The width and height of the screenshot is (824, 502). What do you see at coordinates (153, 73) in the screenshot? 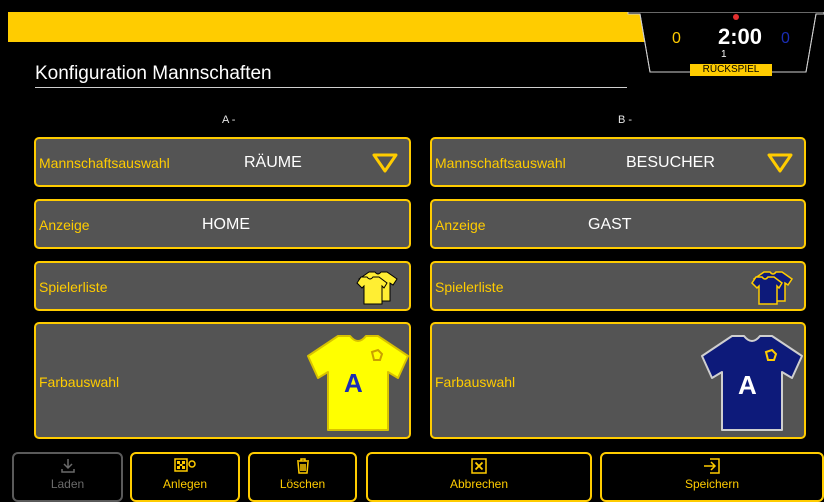
I see `page-title: Konfiguration Mannschaften` at bounding box center [153, 73].